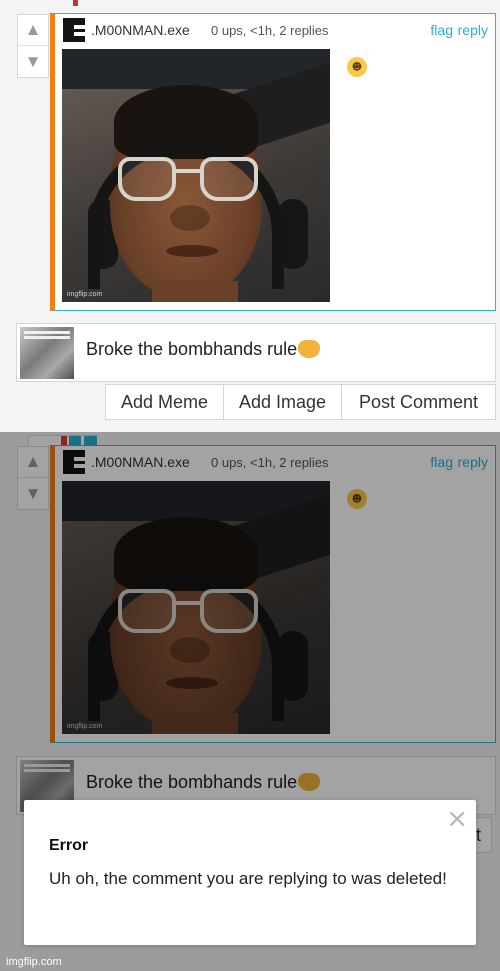 The height and width of the screenshot is (971, 500). I want to click on reply-composer: Broke the bombhands rule, so click(256, 352).